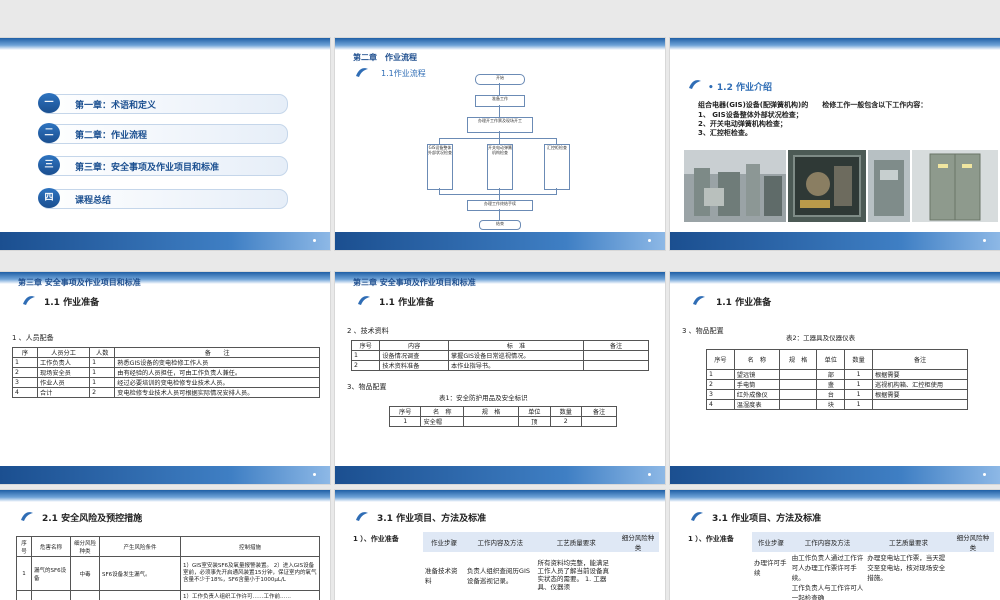 The height and width of the screenshot is (600, 1000). What do you see at coordinates (92, 519) in the screenshot?
I see `section-title: 2.1 安全风险及预控措施` at bounding box center [92, 519].